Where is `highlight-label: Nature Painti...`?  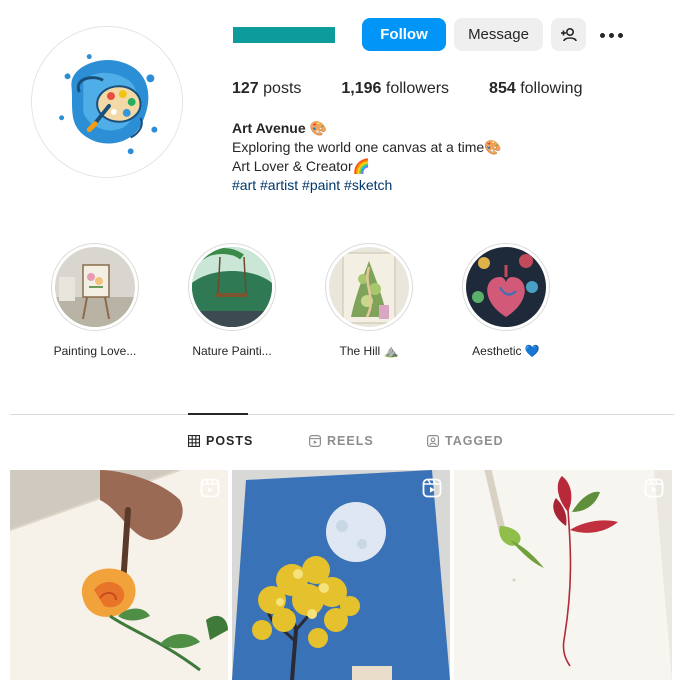
highlight-label: Nature Painti... is located at coordinates (232, 351).